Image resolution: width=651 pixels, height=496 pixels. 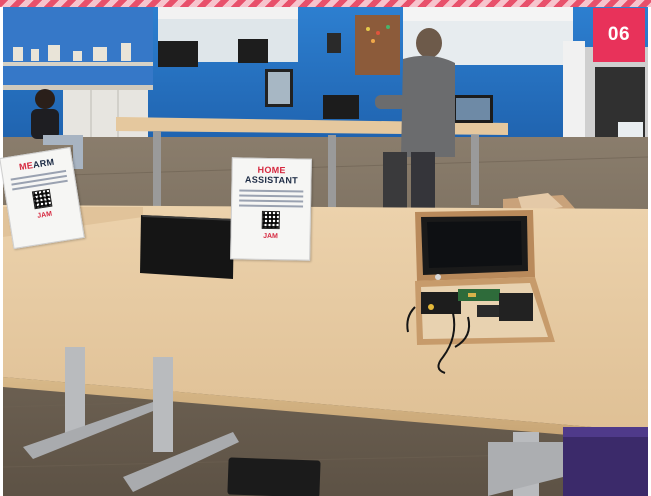 I want to click on mearm-qr-code, so click(x=42, y=199).